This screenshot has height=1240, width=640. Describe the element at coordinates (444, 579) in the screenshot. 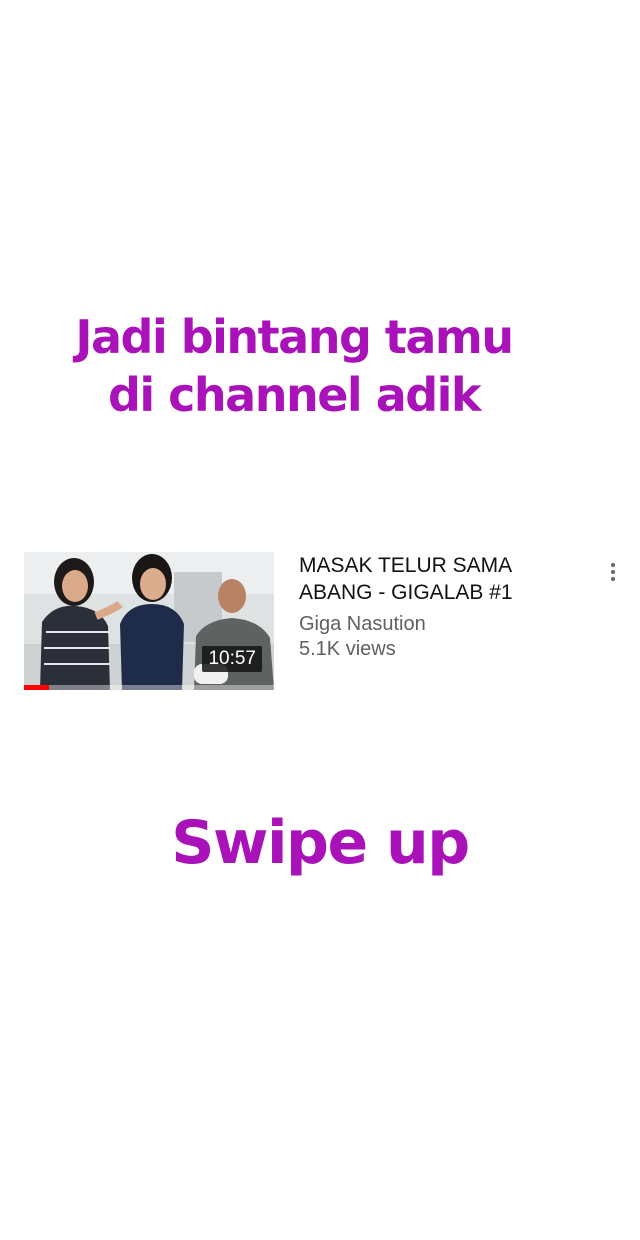

I see `video-title: MASAK TELUR SAMA ABANG - GIGALAB #1` at that location.